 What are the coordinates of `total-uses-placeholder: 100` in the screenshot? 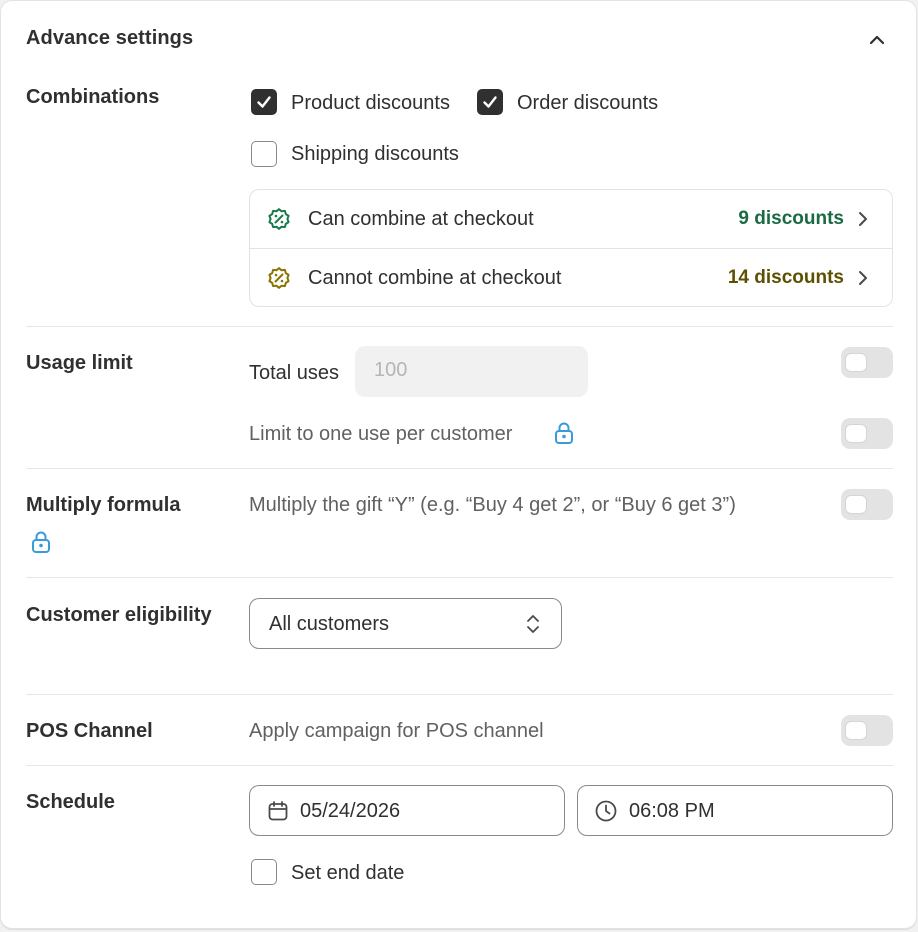 It's located at (391, 370).